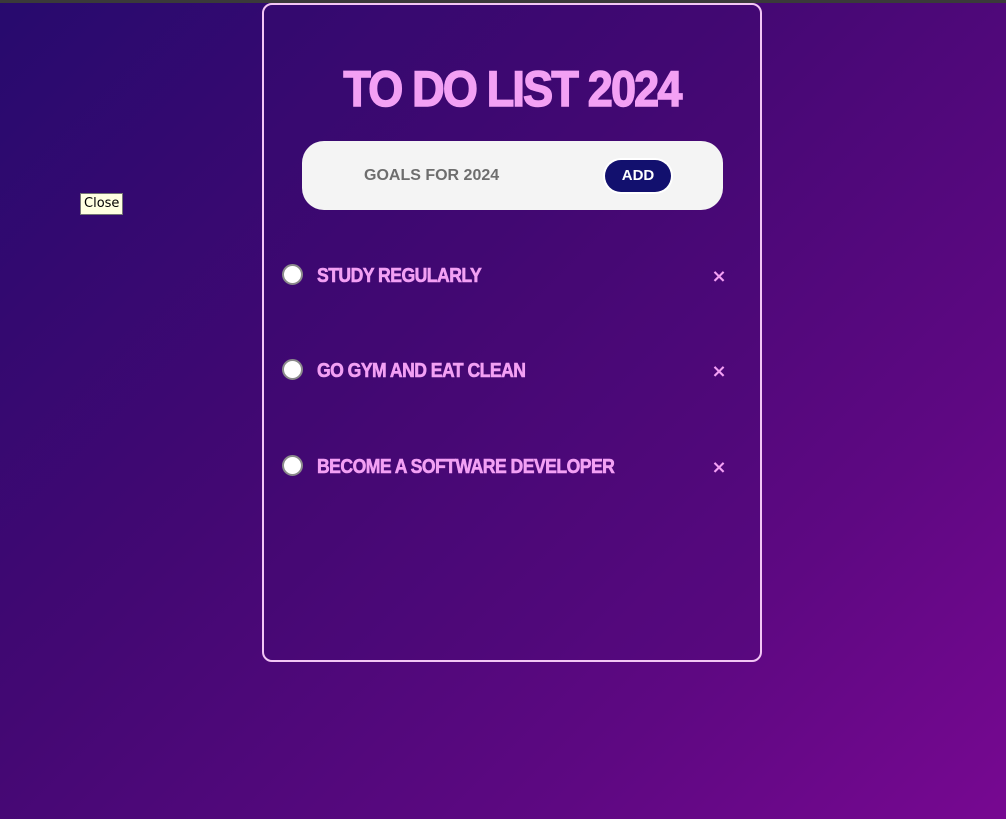 This screenshot has width=1006, height=819. I want to click on add-button: ADD, so click(638, 176).